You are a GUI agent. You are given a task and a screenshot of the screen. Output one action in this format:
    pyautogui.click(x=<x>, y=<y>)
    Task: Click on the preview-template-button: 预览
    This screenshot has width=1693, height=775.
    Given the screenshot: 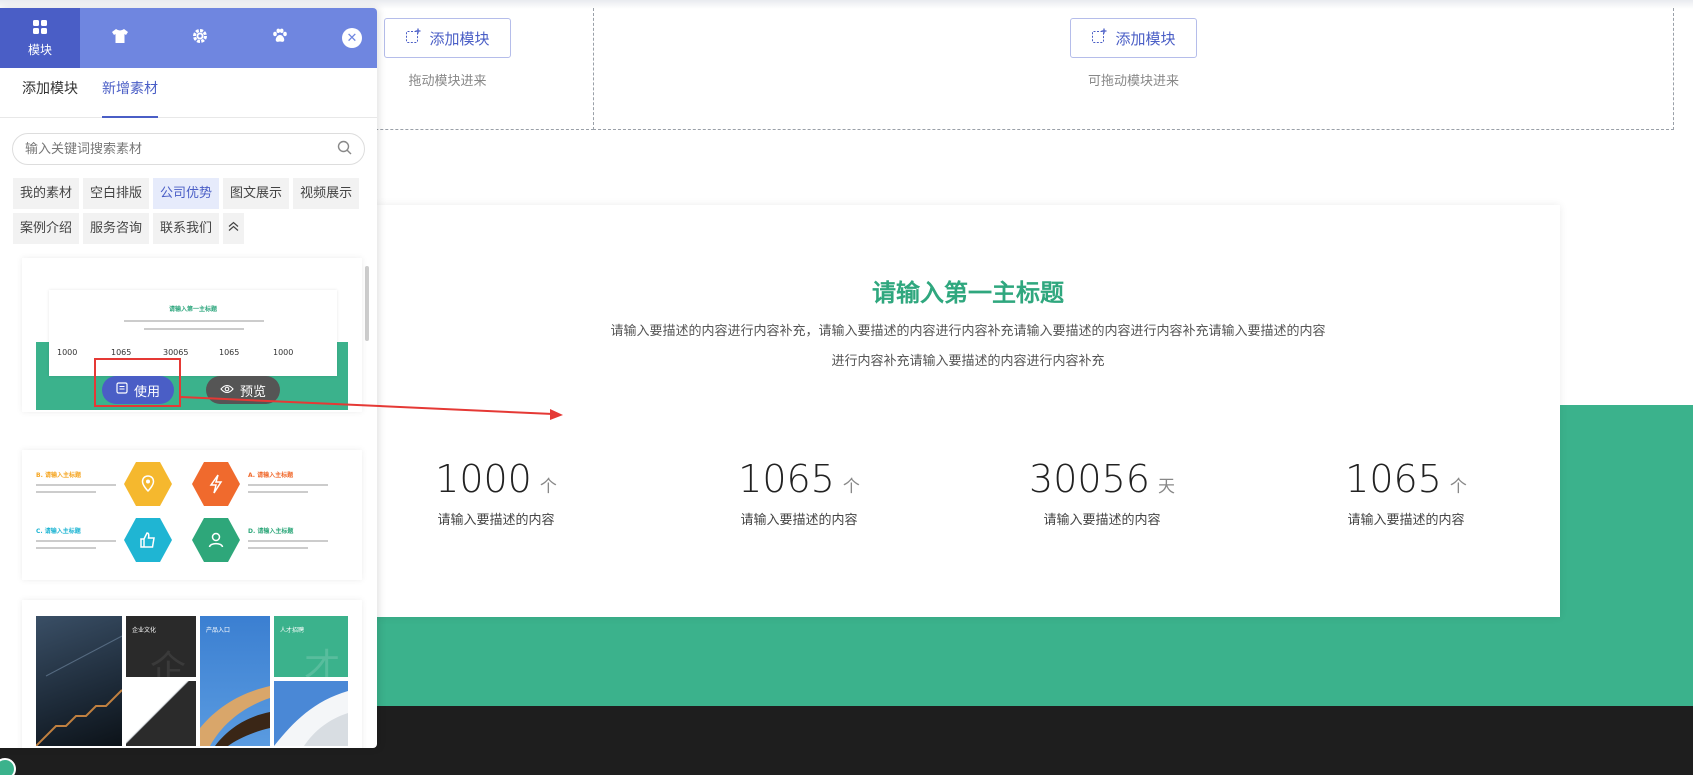 What is the action you would take?
    pyautogui.click(x=243, y=390)
    